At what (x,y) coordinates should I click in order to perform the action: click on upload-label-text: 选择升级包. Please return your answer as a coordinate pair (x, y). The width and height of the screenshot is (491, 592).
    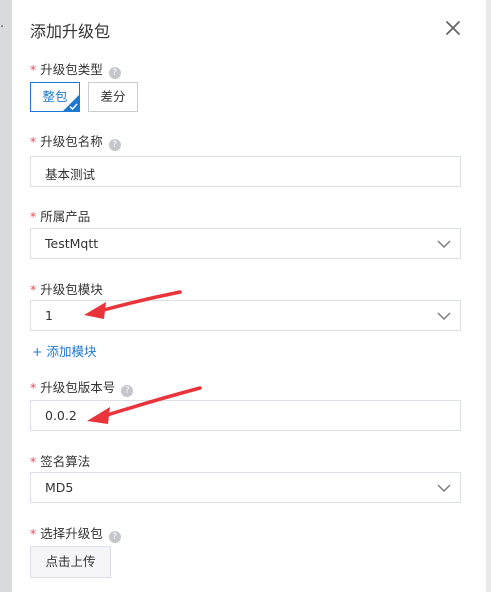
    Looking at the image, I should click on (71, 533).